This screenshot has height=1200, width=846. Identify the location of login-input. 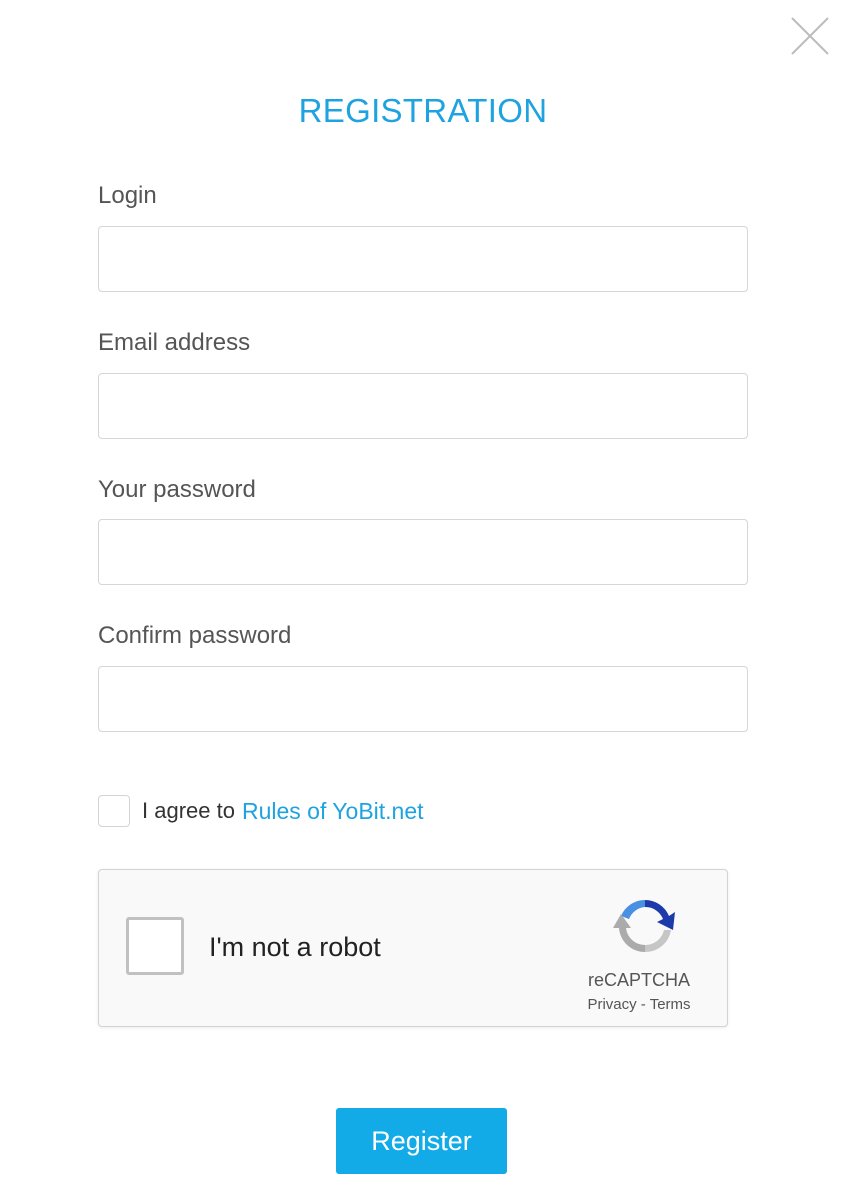
(423, 259).